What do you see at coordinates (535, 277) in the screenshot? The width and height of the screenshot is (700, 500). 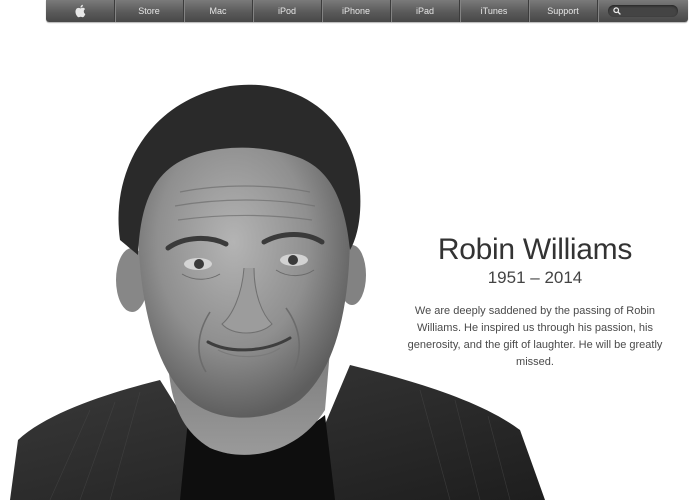 I see `tribute-years: 1951 – 2014` at bounding box center [535, 277].